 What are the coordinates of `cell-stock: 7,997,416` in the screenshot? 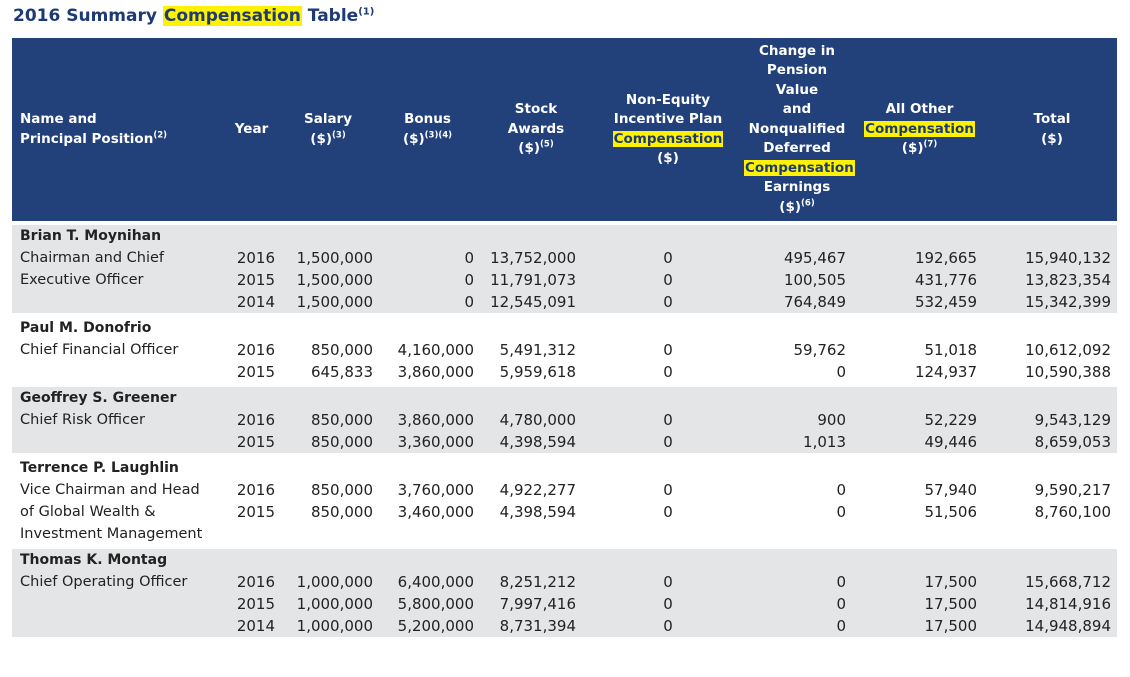 It's located at (536, 604).